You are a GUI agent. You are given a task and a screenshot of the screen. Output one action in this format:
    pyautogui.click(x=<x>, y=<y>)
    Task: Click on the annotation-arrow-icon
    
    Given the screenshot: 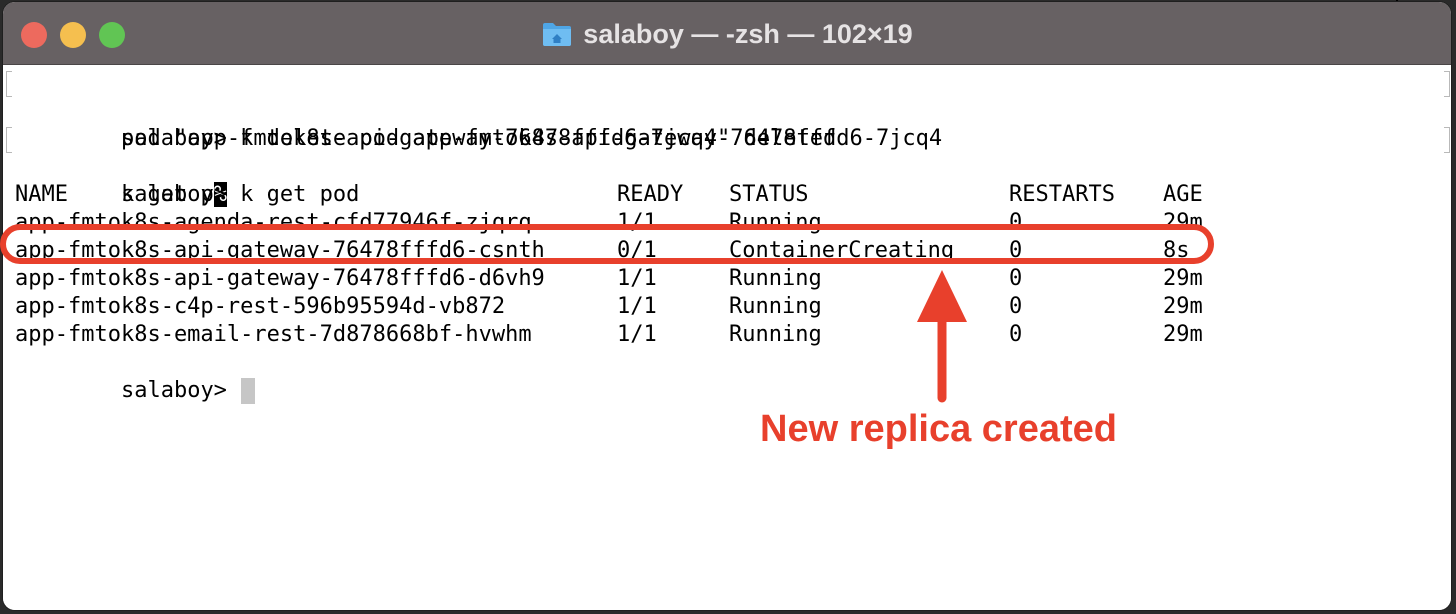 What is the action you would take?
    pyautogui.click(x=942, y=336)
    